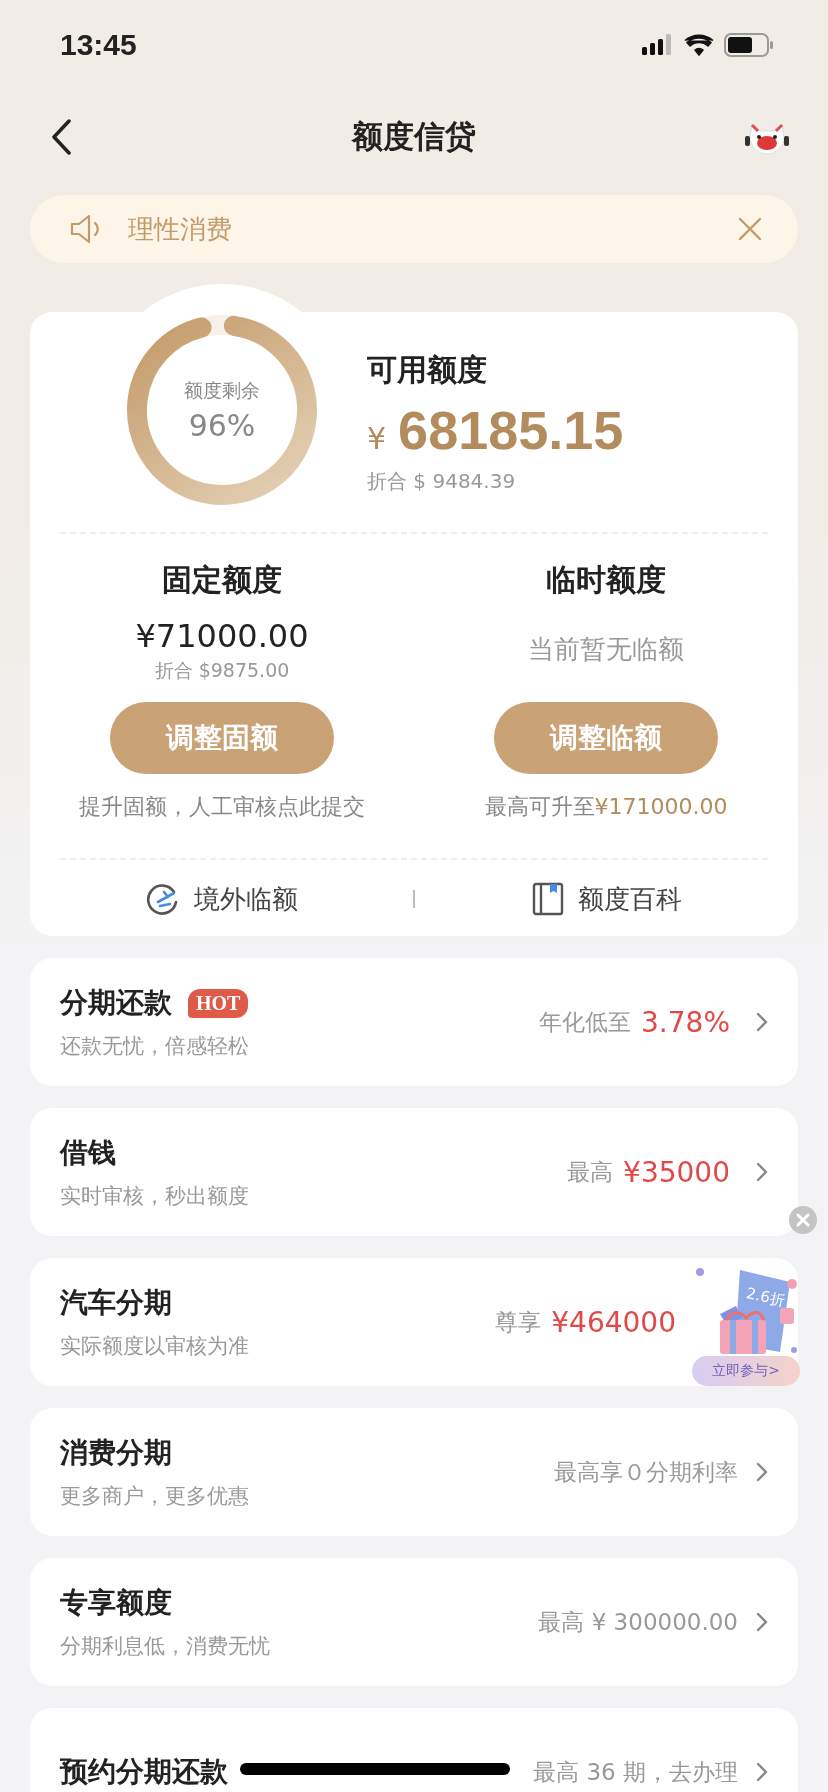 The height and width of the screenshot is (1792, 828). I want to click on product-title: 消费分期, so click(116, 1453).